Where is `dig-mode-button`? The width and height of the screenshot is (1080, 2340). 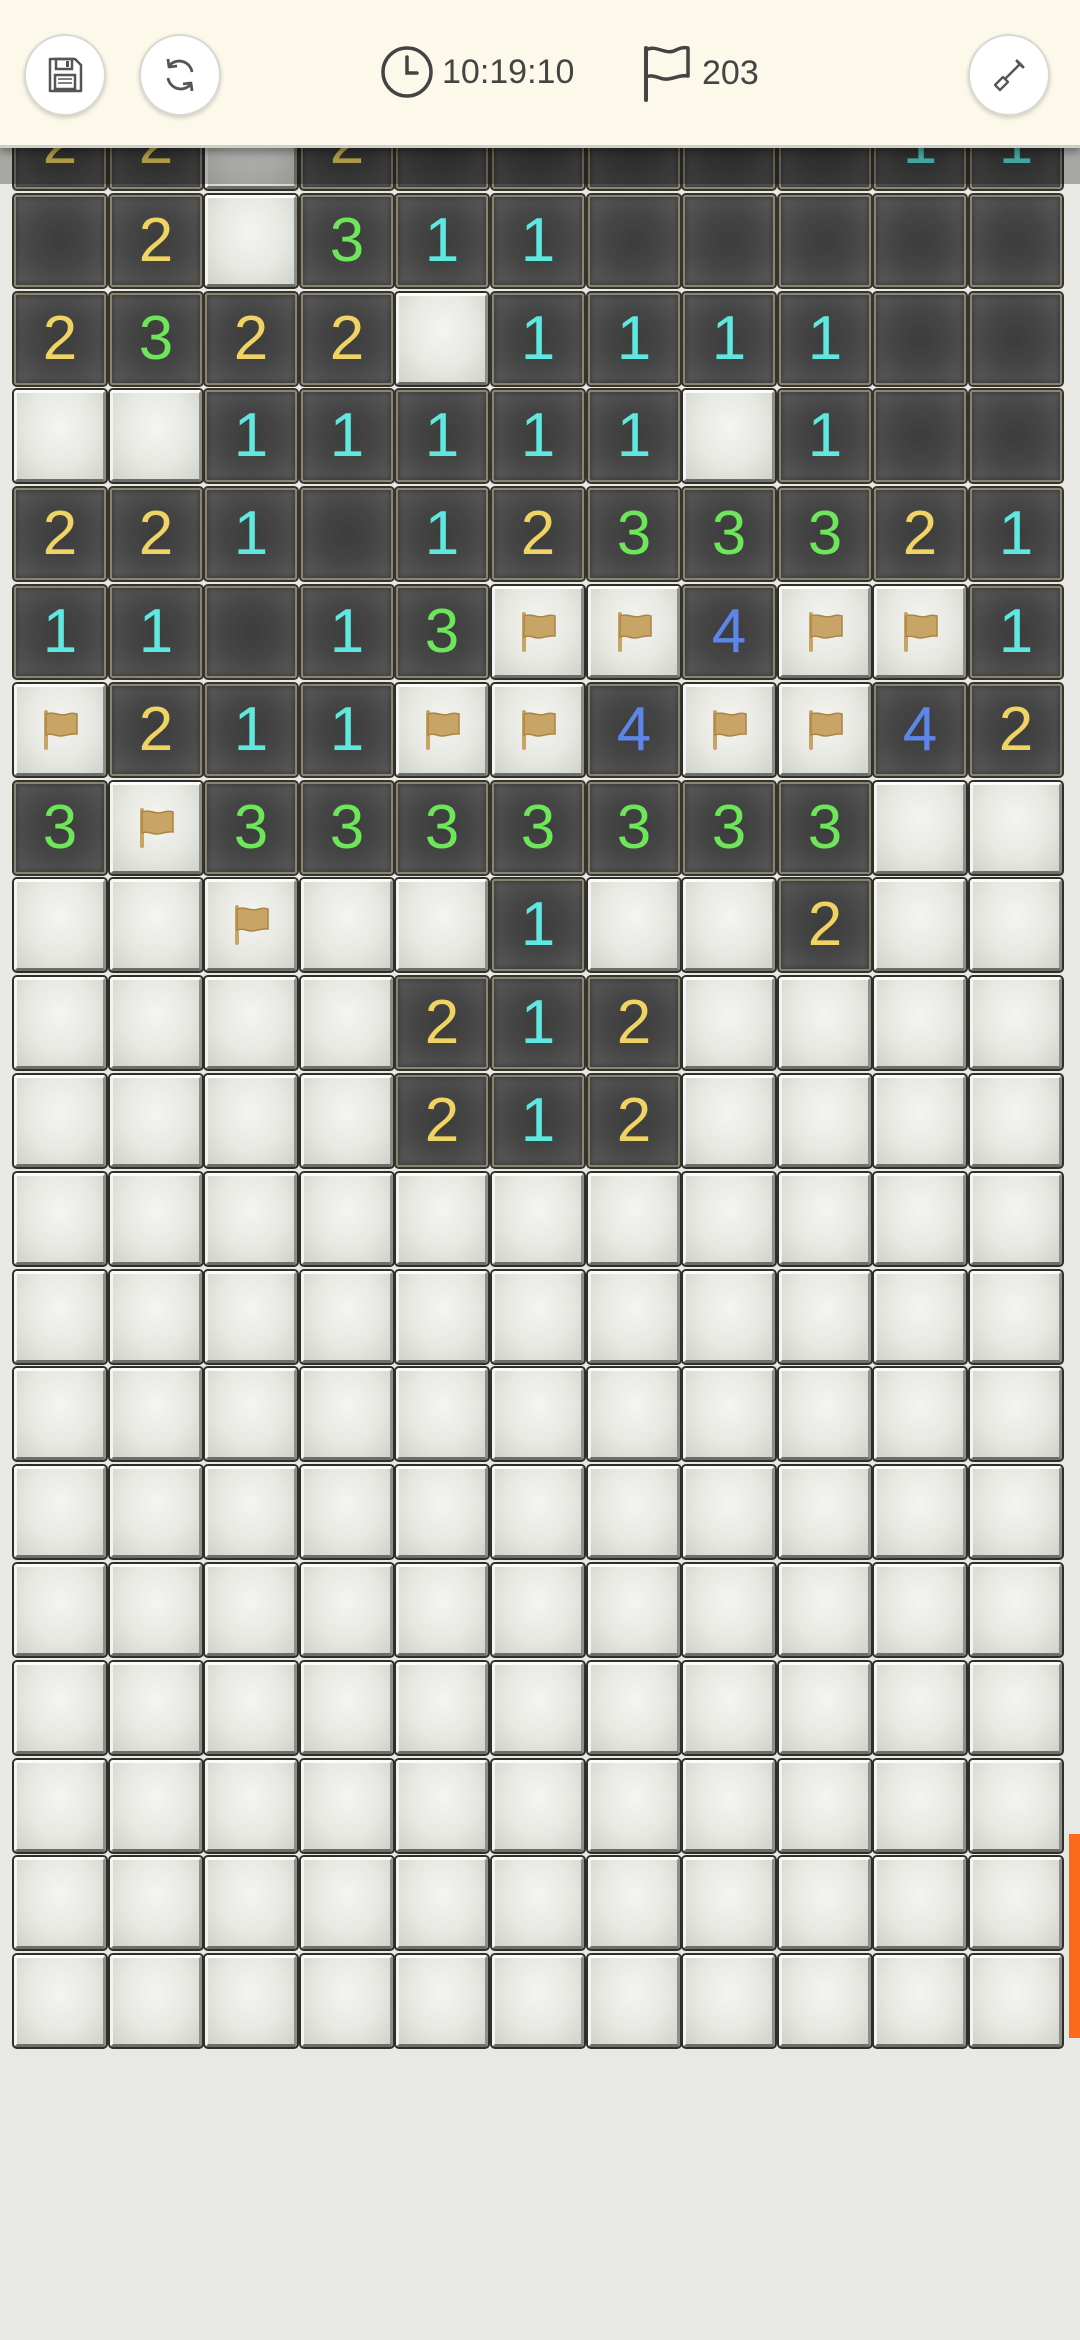
dig-mode-button is located at coordinates (1009, 75).